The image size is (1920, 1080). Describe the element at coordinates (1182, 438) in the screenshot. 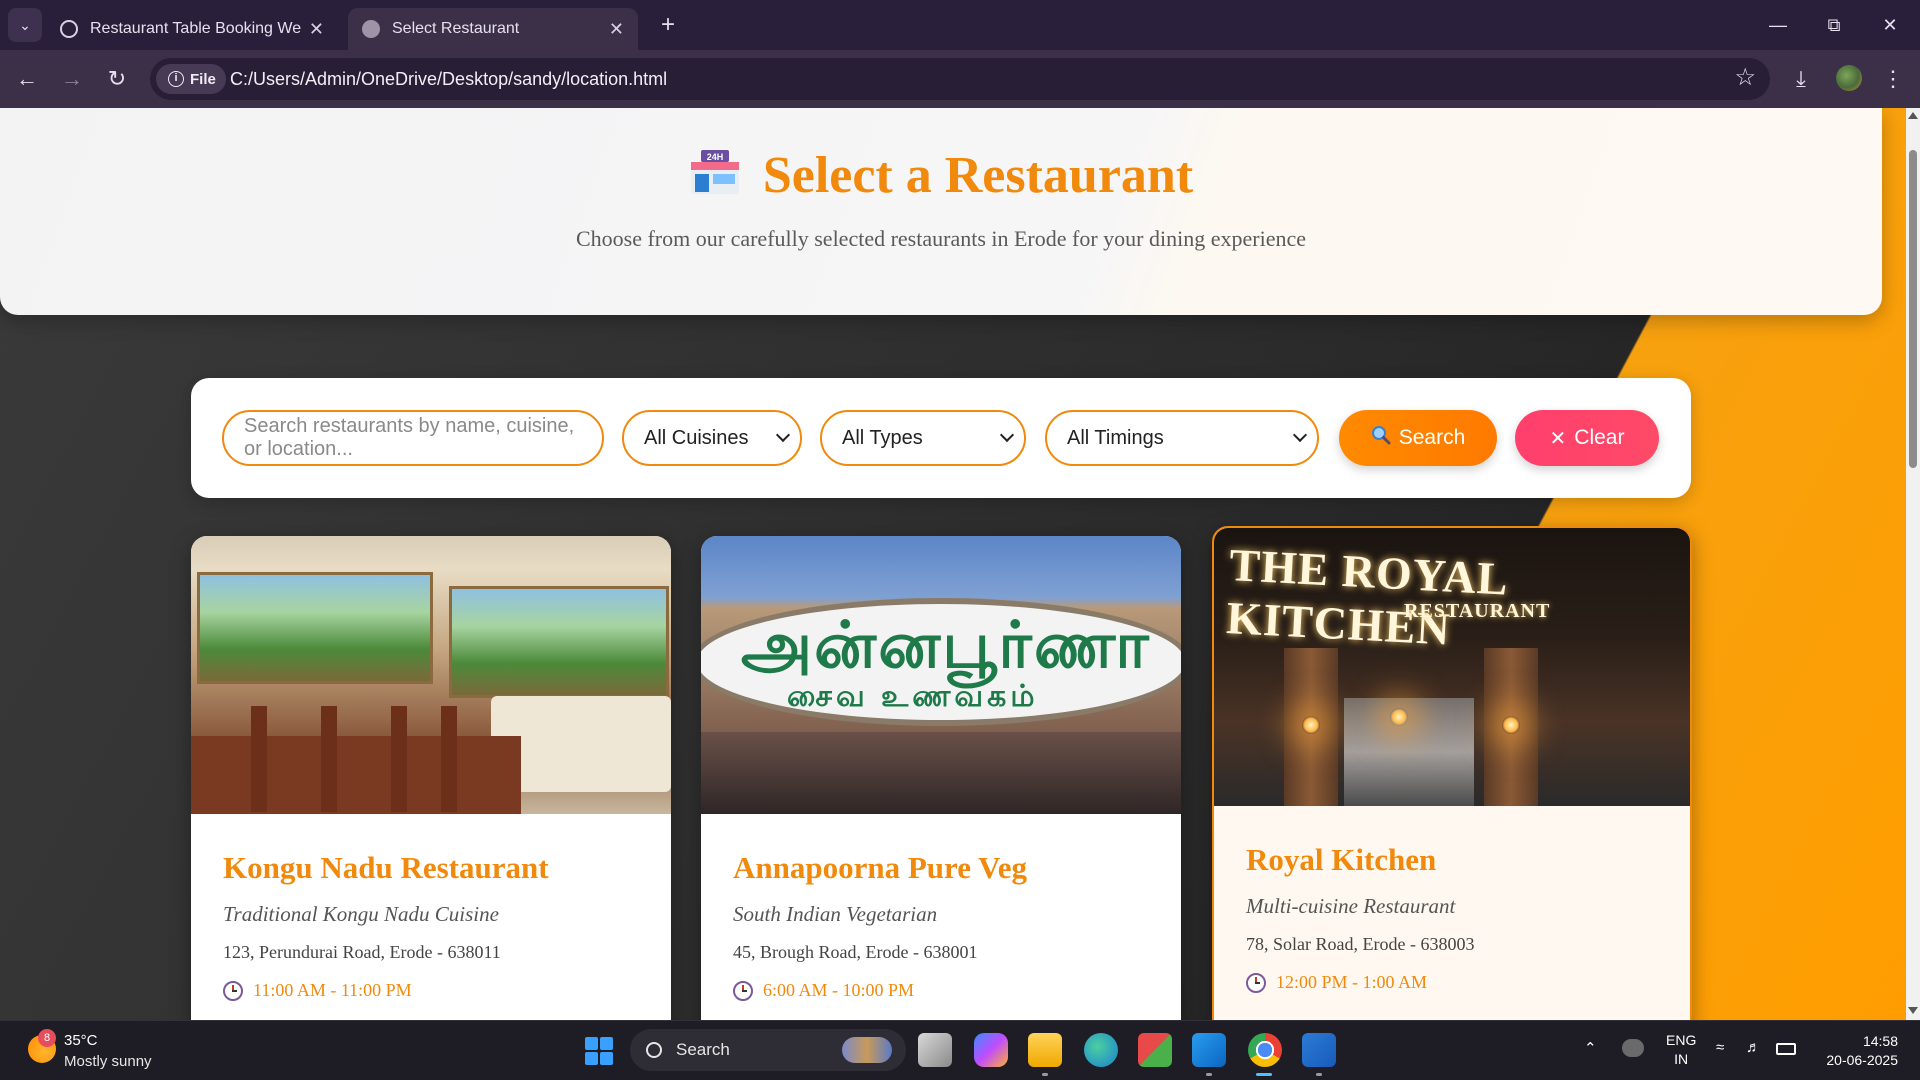

I see `timing-select: All Timings` at that location.